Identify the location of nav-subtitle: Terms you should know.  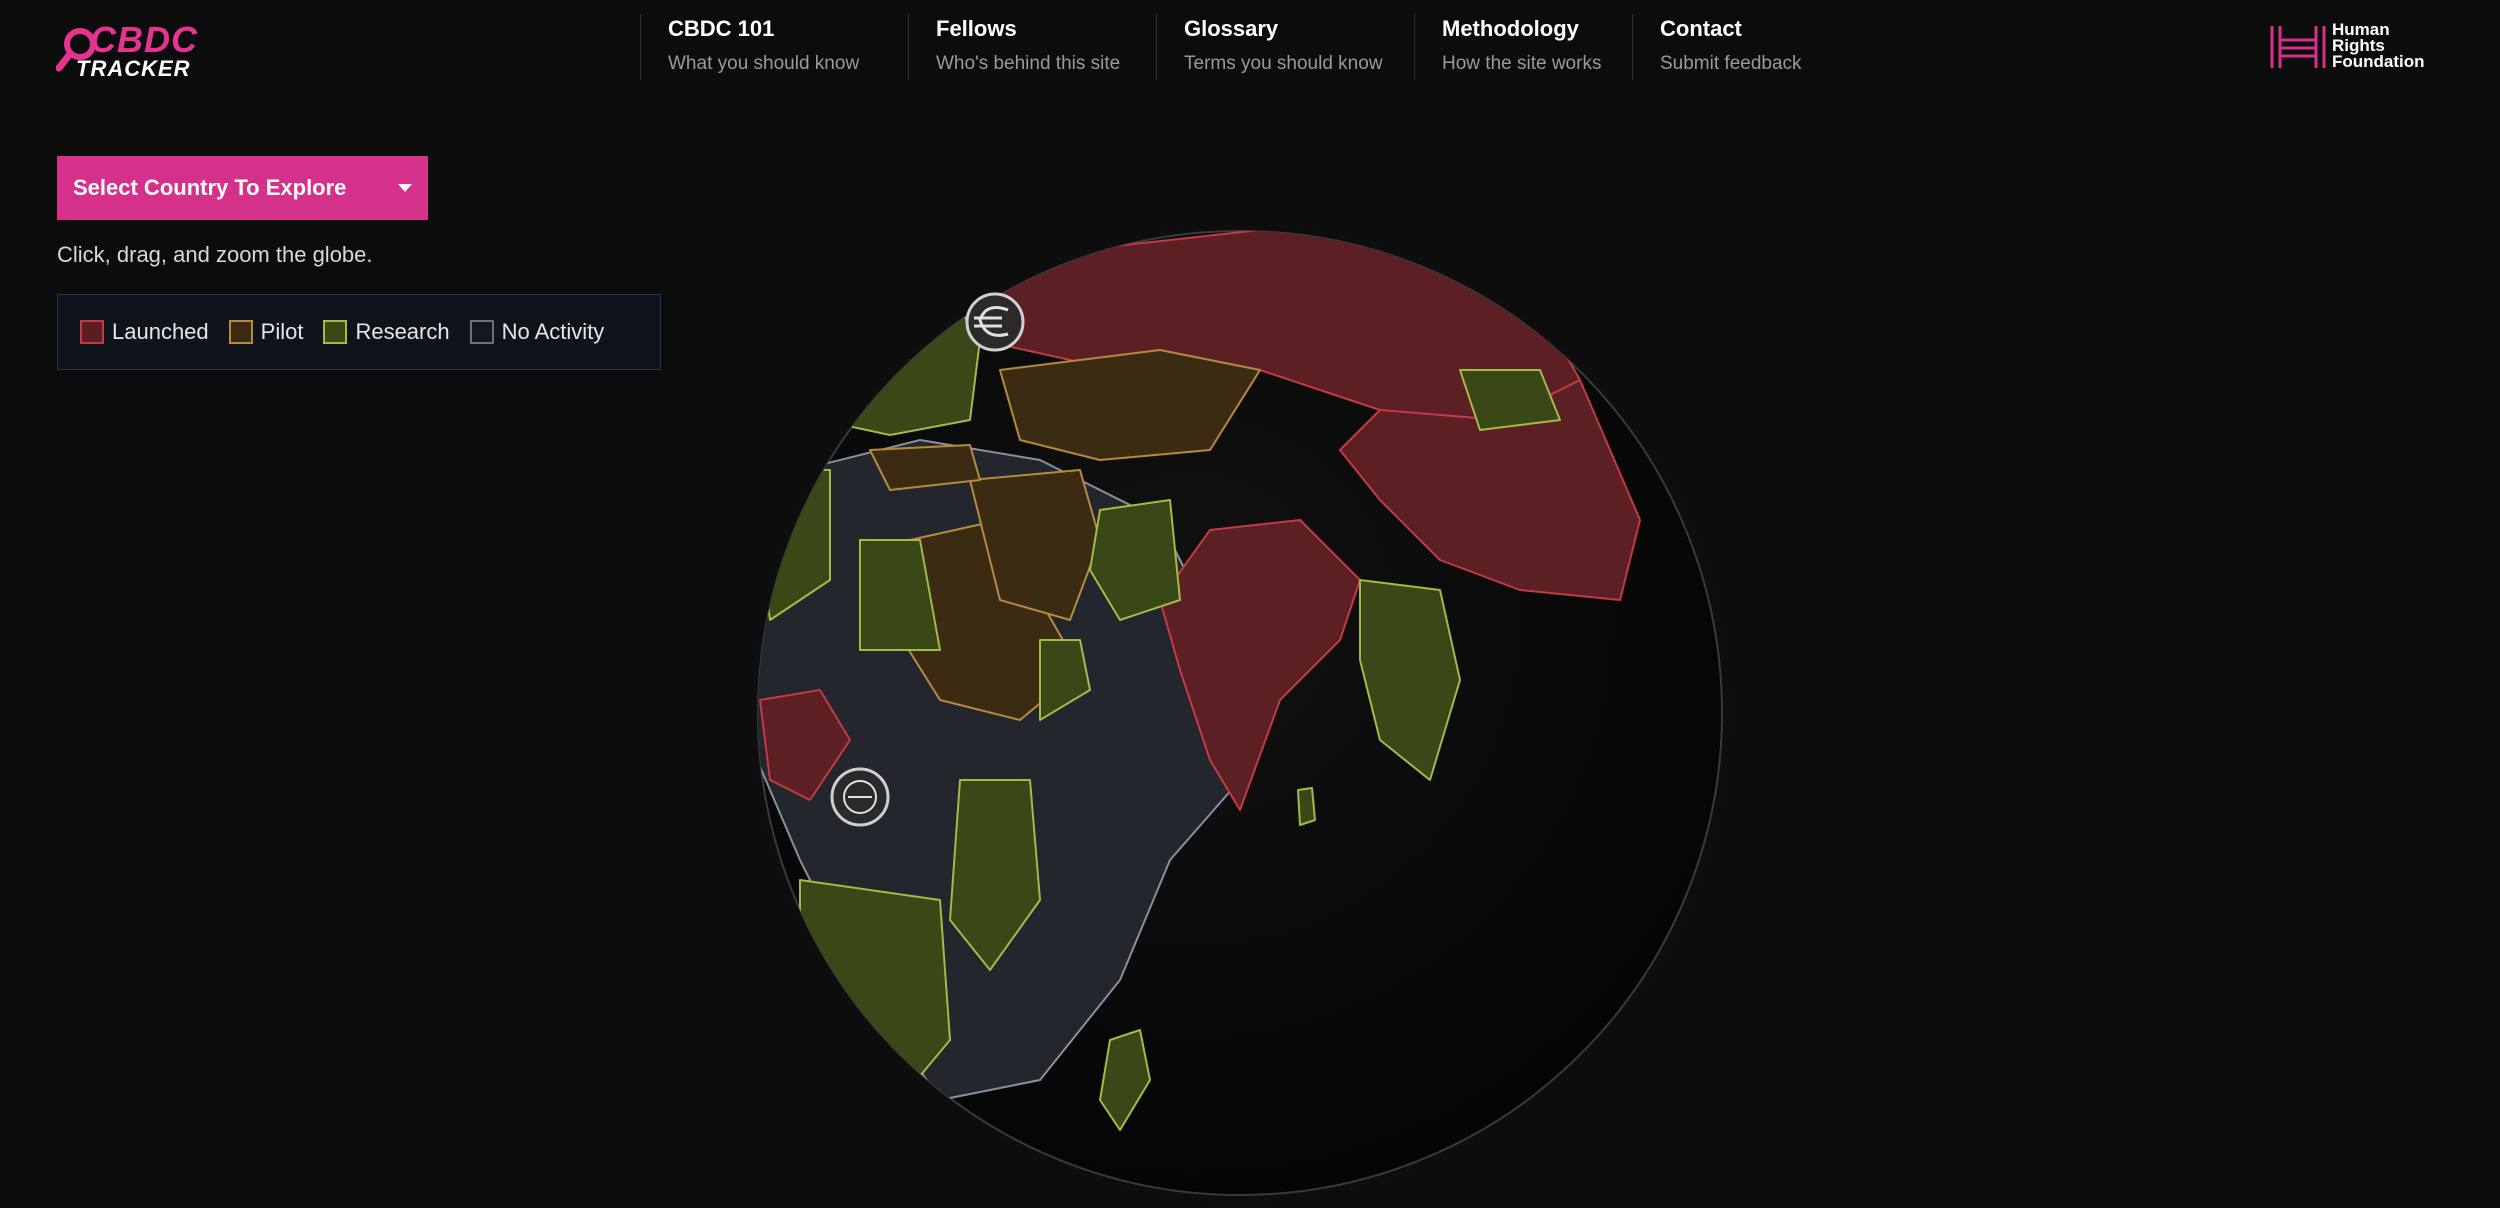
(1283, 63).